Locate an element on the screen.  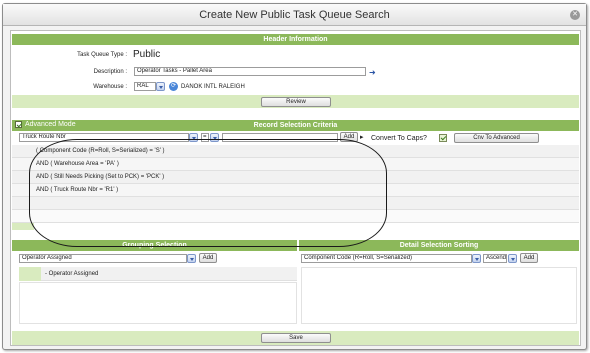
criteria-value-input is located at coordinates (280, 137).